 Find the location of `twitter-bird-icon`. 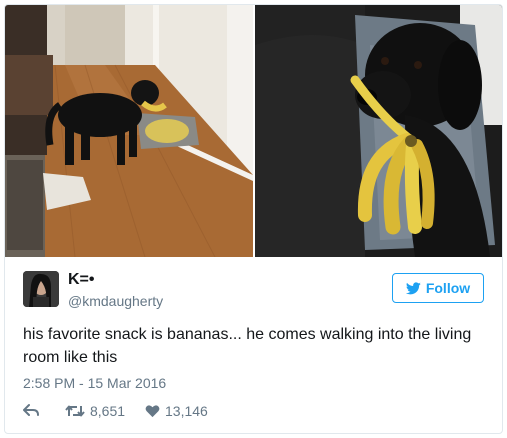

twitter-bird-icon is located at coordinates (413, 287).